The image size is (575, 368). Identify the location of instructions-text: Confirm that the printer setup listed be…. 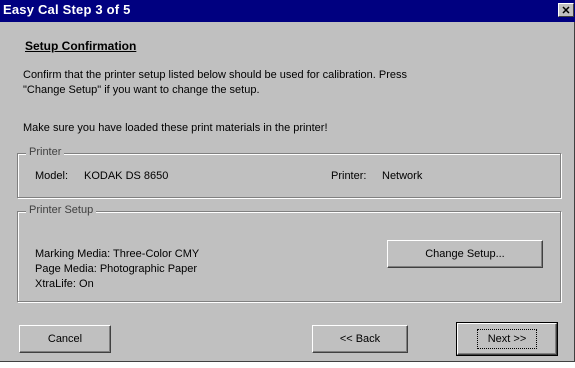
(295, 83).